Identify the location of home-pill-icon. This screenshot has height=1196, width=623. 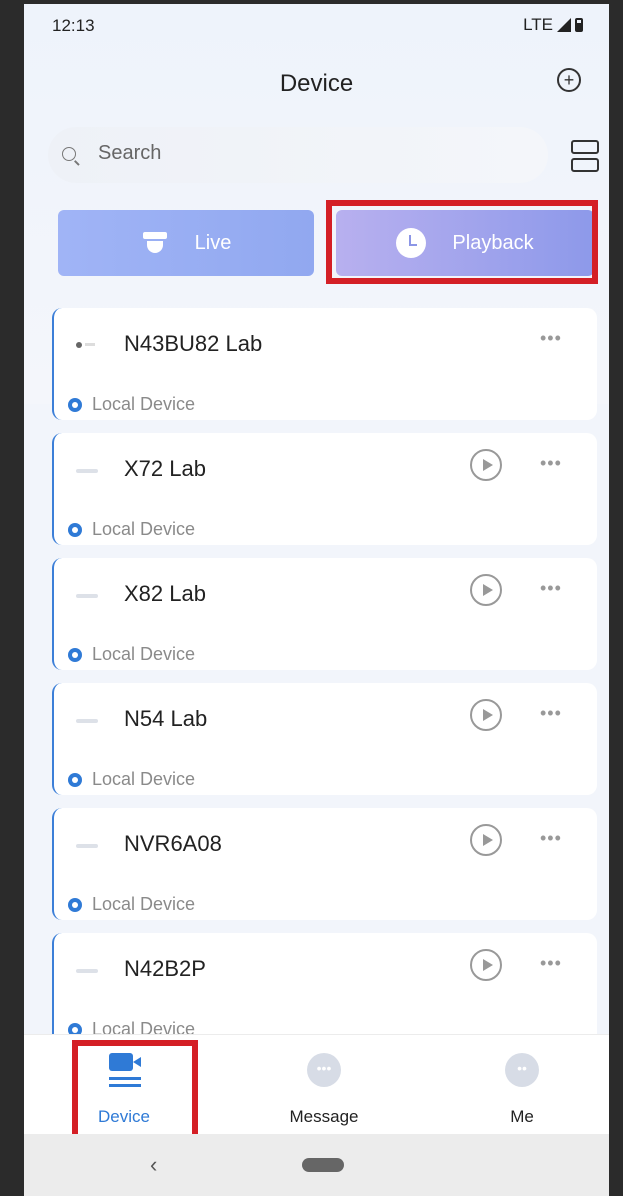
(323, 1165).